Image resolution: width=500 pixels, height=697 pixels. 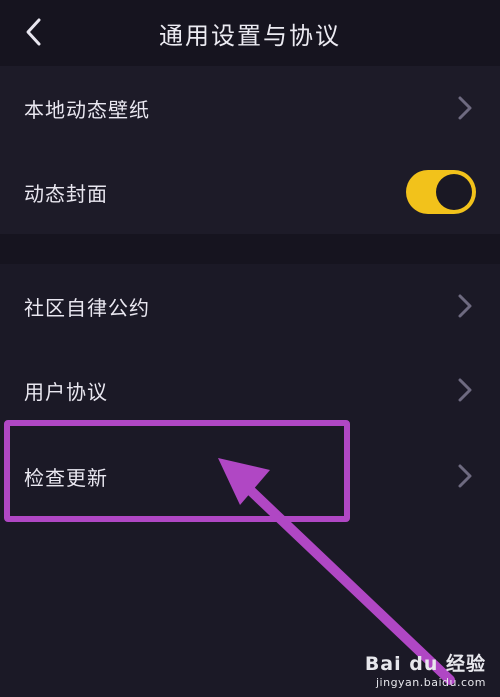 I want to click on row-label: 检查更新, so click(x=66, y=477).